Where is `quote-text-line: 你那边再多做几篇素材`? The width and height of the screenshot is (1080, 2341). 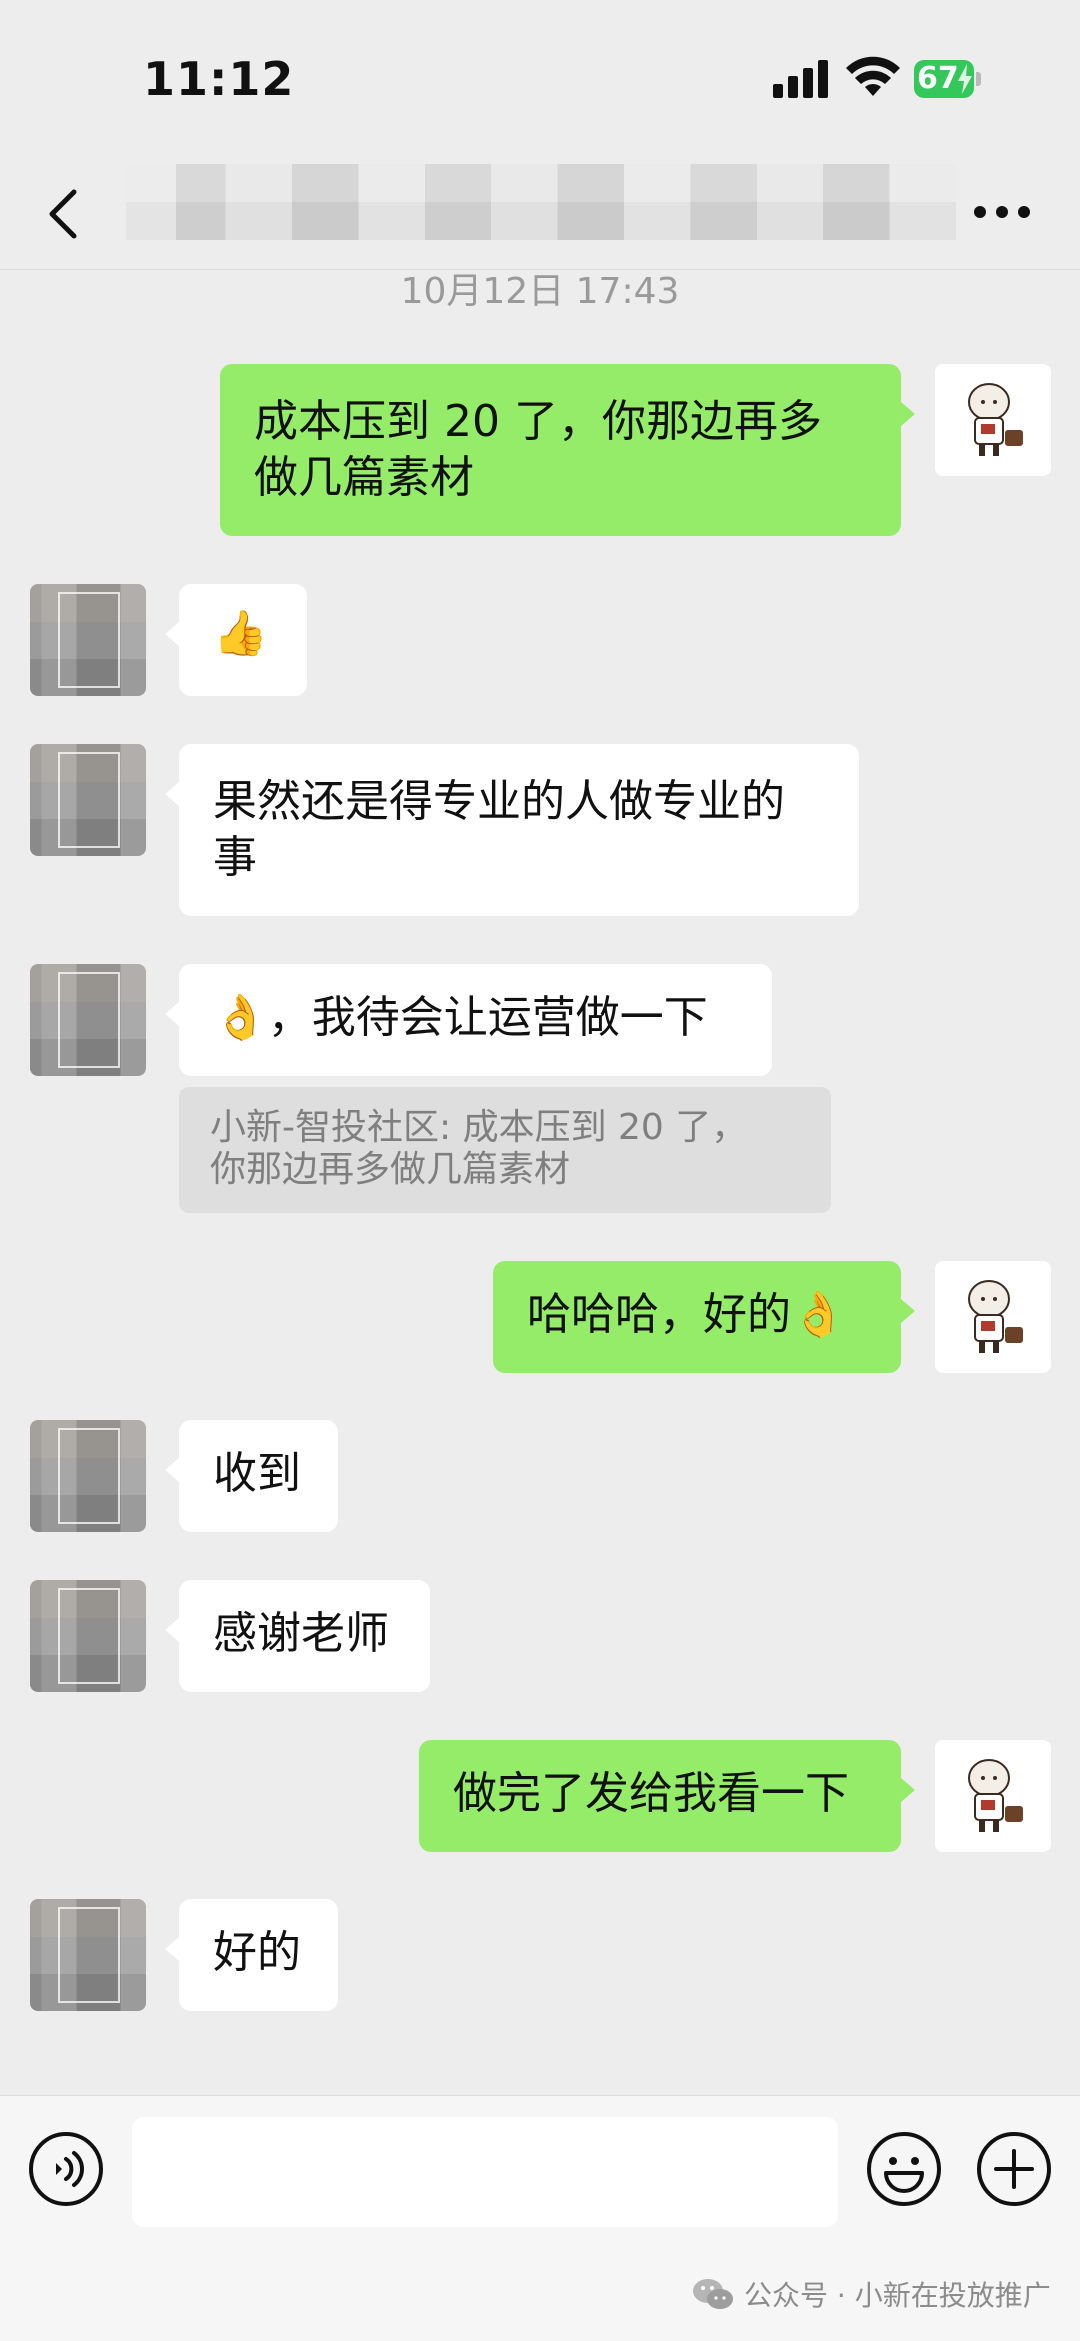
quote-text-line: 你那边再多做几篇素材 is located at coordinates (390, 1169).